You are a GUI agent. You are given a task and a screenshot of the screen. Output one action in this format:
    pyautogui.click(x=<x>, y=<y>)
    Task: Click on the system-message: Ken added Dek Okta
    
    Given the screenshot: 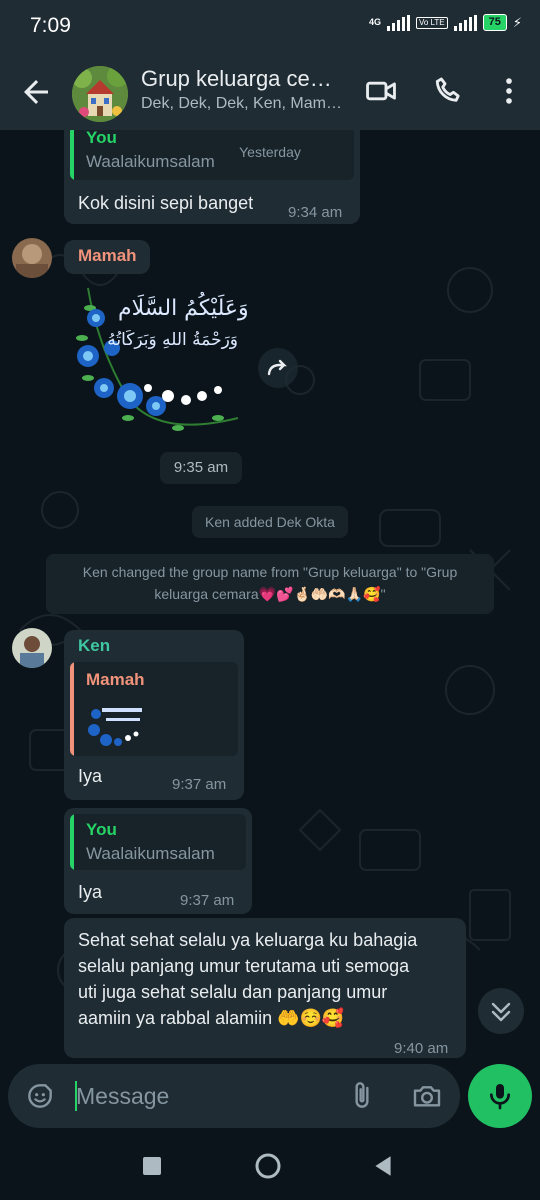 What is the action you would take?
    pyautogui.click(x=270, y=522)
    